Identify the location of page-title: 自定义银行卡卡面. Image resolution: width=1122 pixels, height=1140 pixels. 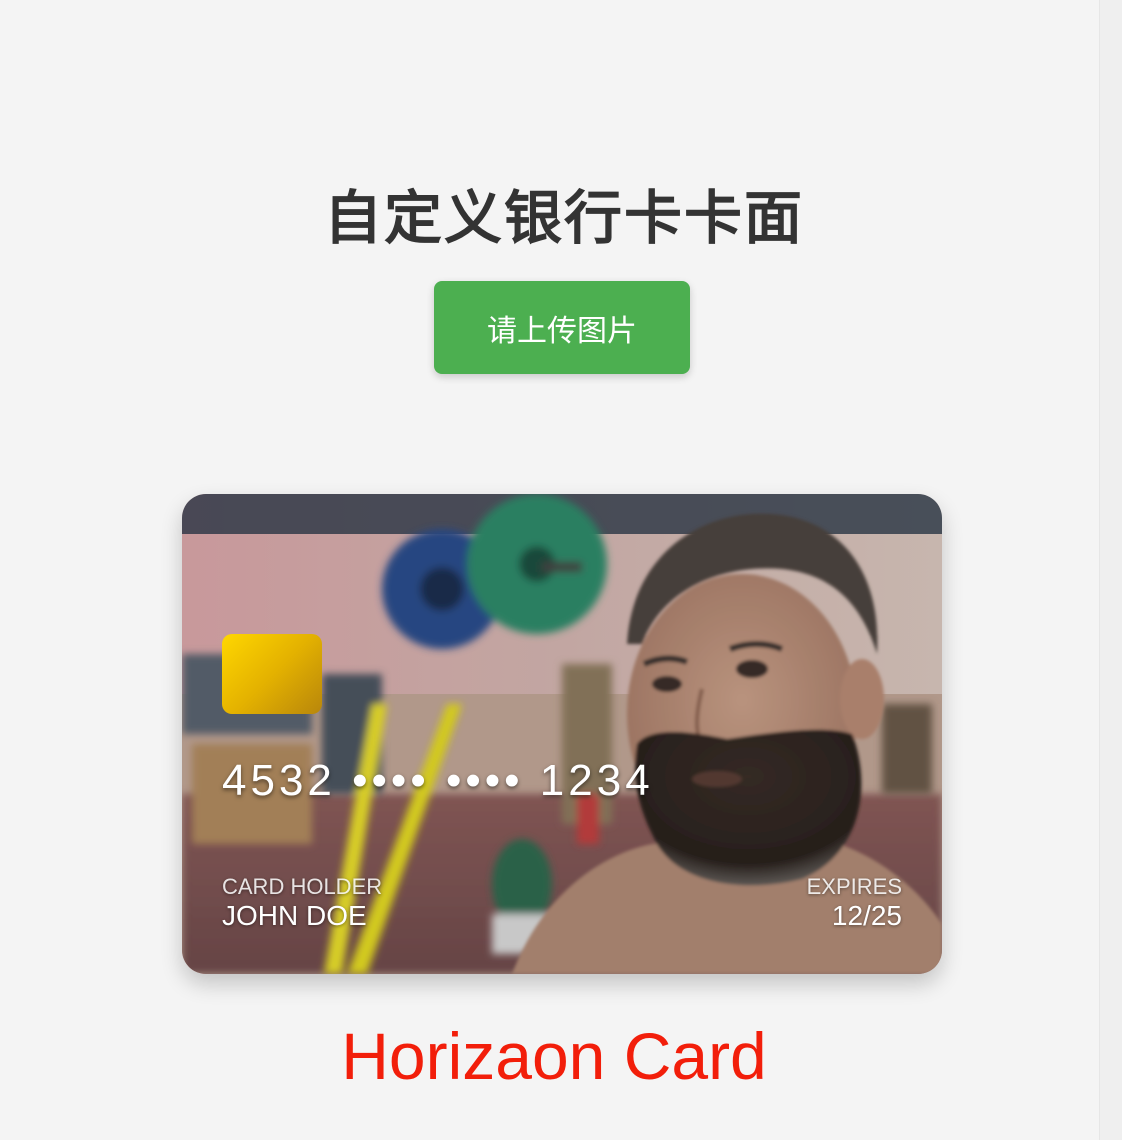
(563, 217).